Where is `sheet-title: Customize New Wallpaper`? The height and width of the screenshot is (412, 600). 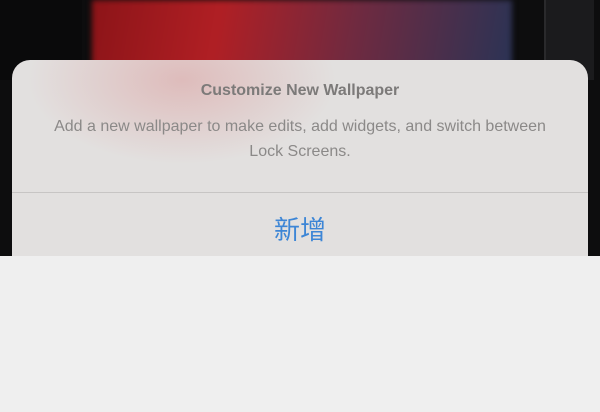
sheet-title: Customize New Wallpaper is located at coordinates (300, 90).